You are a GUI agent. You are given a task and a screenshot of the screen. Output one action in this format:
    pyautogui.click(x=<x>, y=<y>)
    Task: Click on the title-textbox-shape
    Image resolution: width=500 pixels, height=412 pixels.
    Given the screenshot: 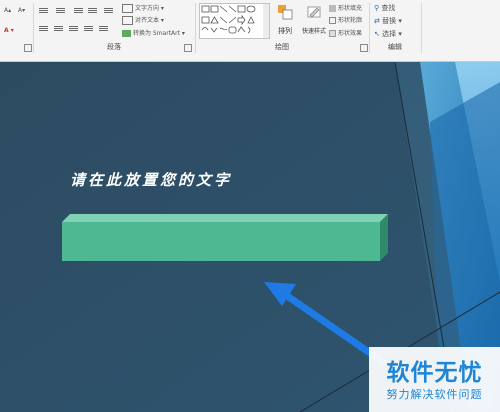 What is the action you would take?
    pyautogui.click(x=225, y=237)
    